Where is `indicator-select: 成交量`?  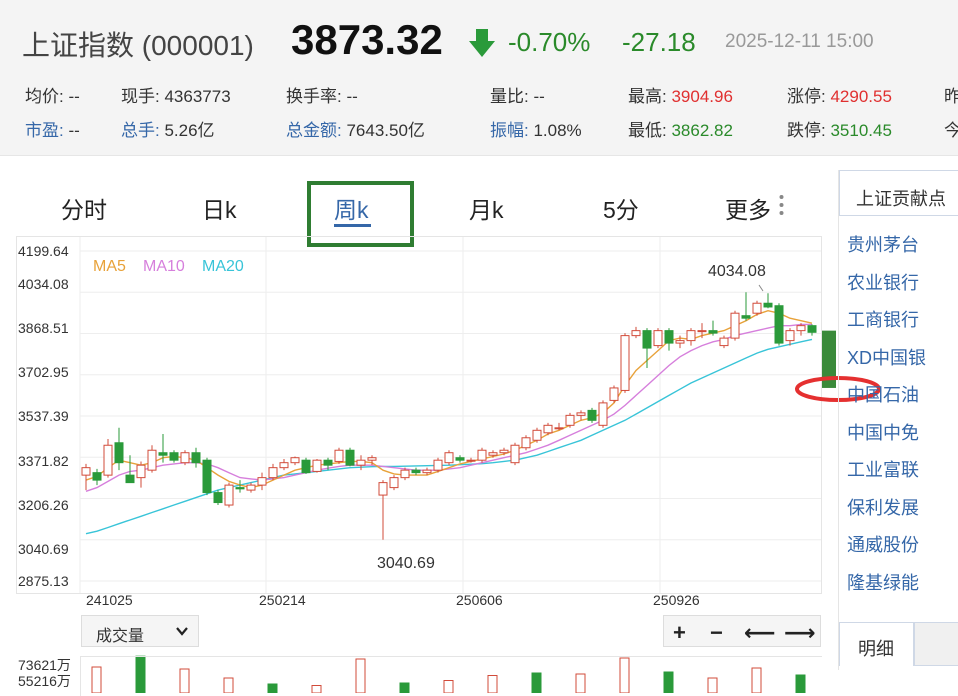
indicator-select: 成交量 is located at coordinates (140, 631).